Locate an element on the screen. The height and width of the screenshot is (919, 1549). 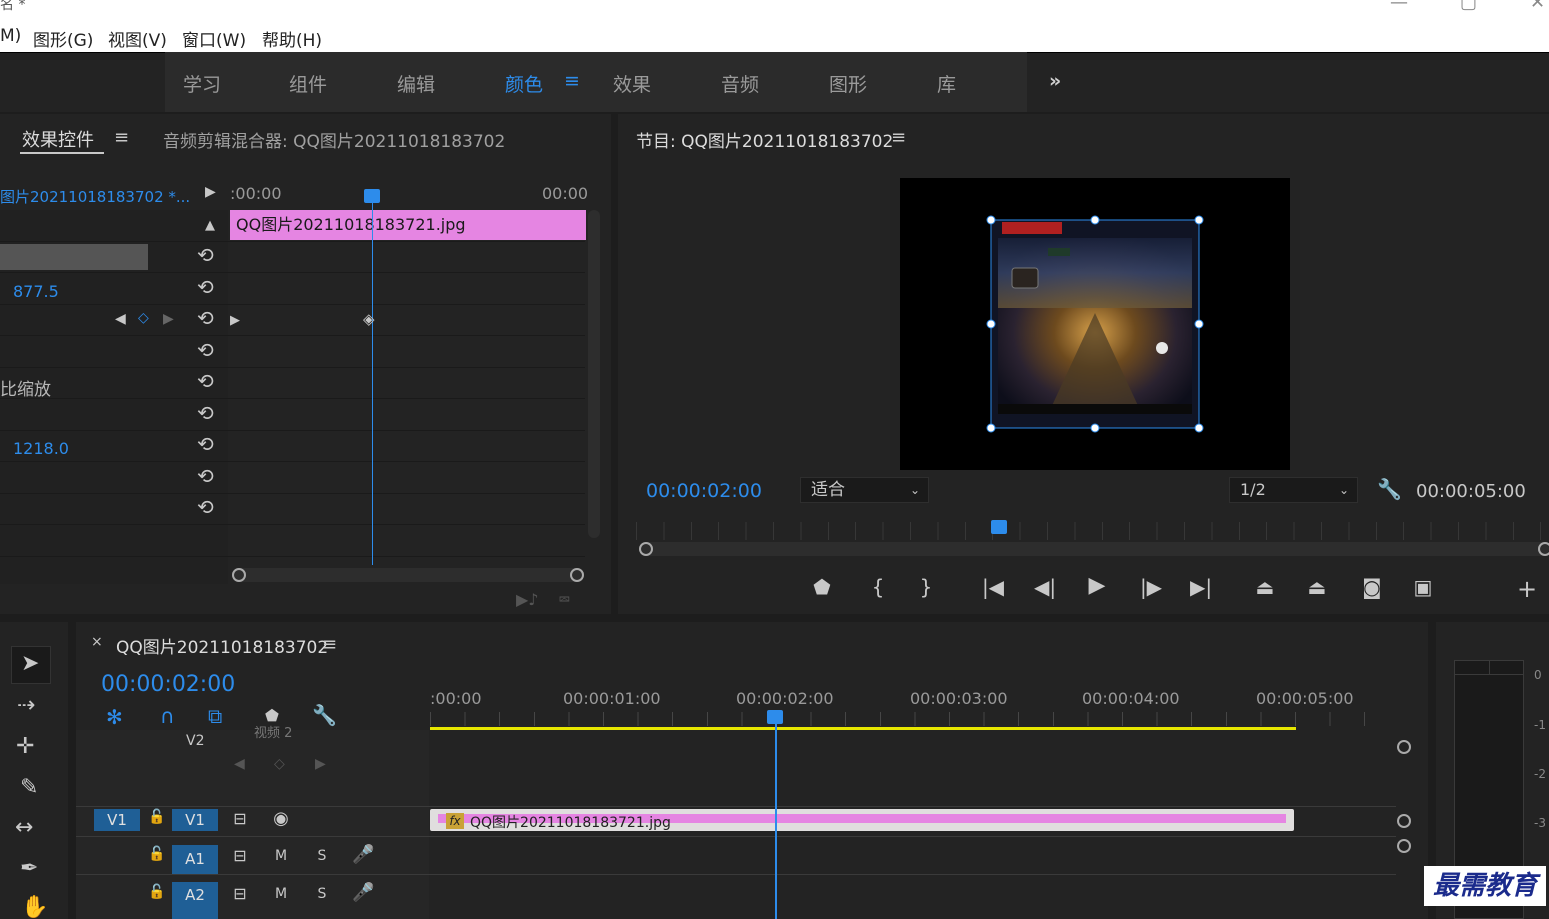
ws-tab-audio: 音频 is located at coordinates (740, 83).